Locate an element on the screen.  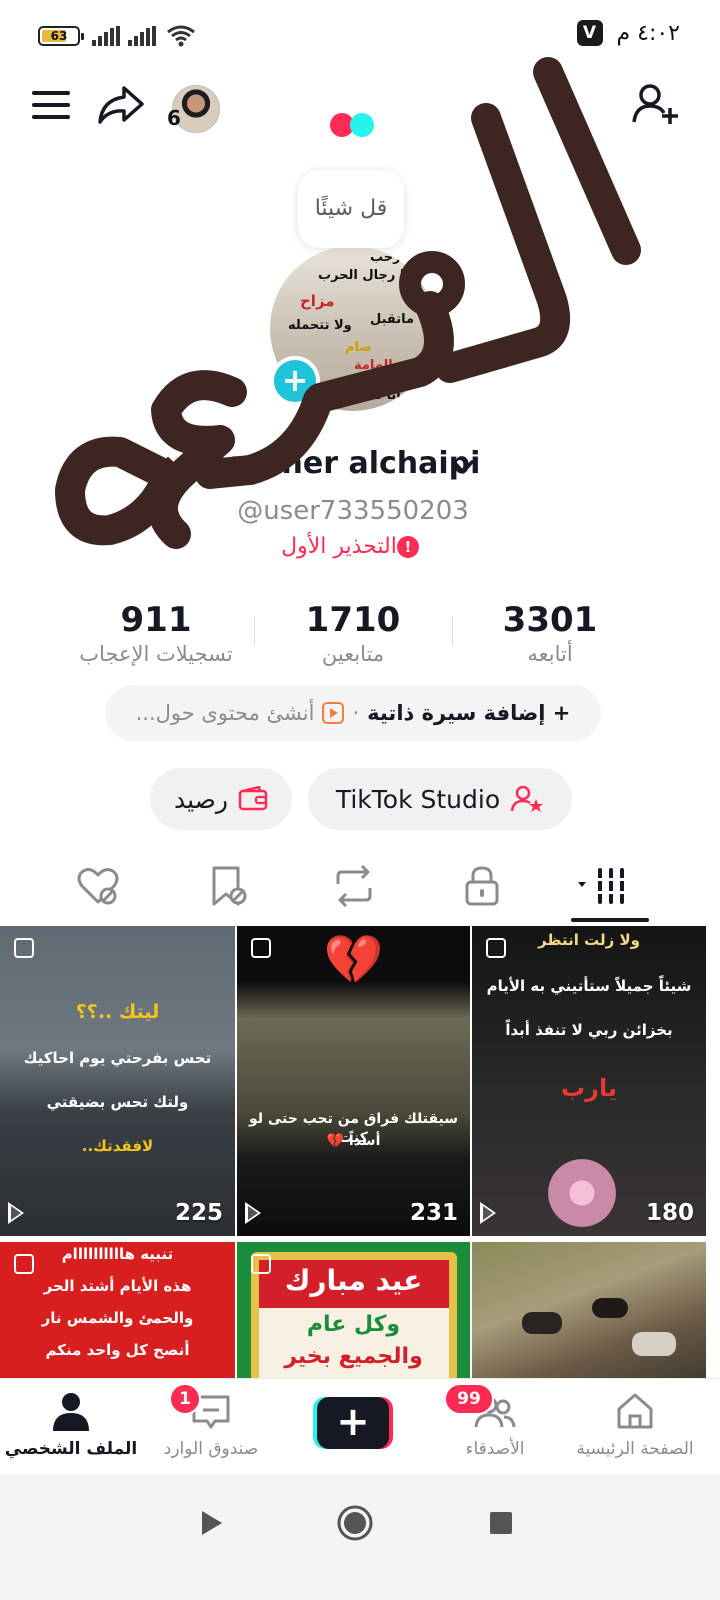
video-caption: بخزائن ربي لا تنفذ أبداً is located at coordinates (589, 1030).